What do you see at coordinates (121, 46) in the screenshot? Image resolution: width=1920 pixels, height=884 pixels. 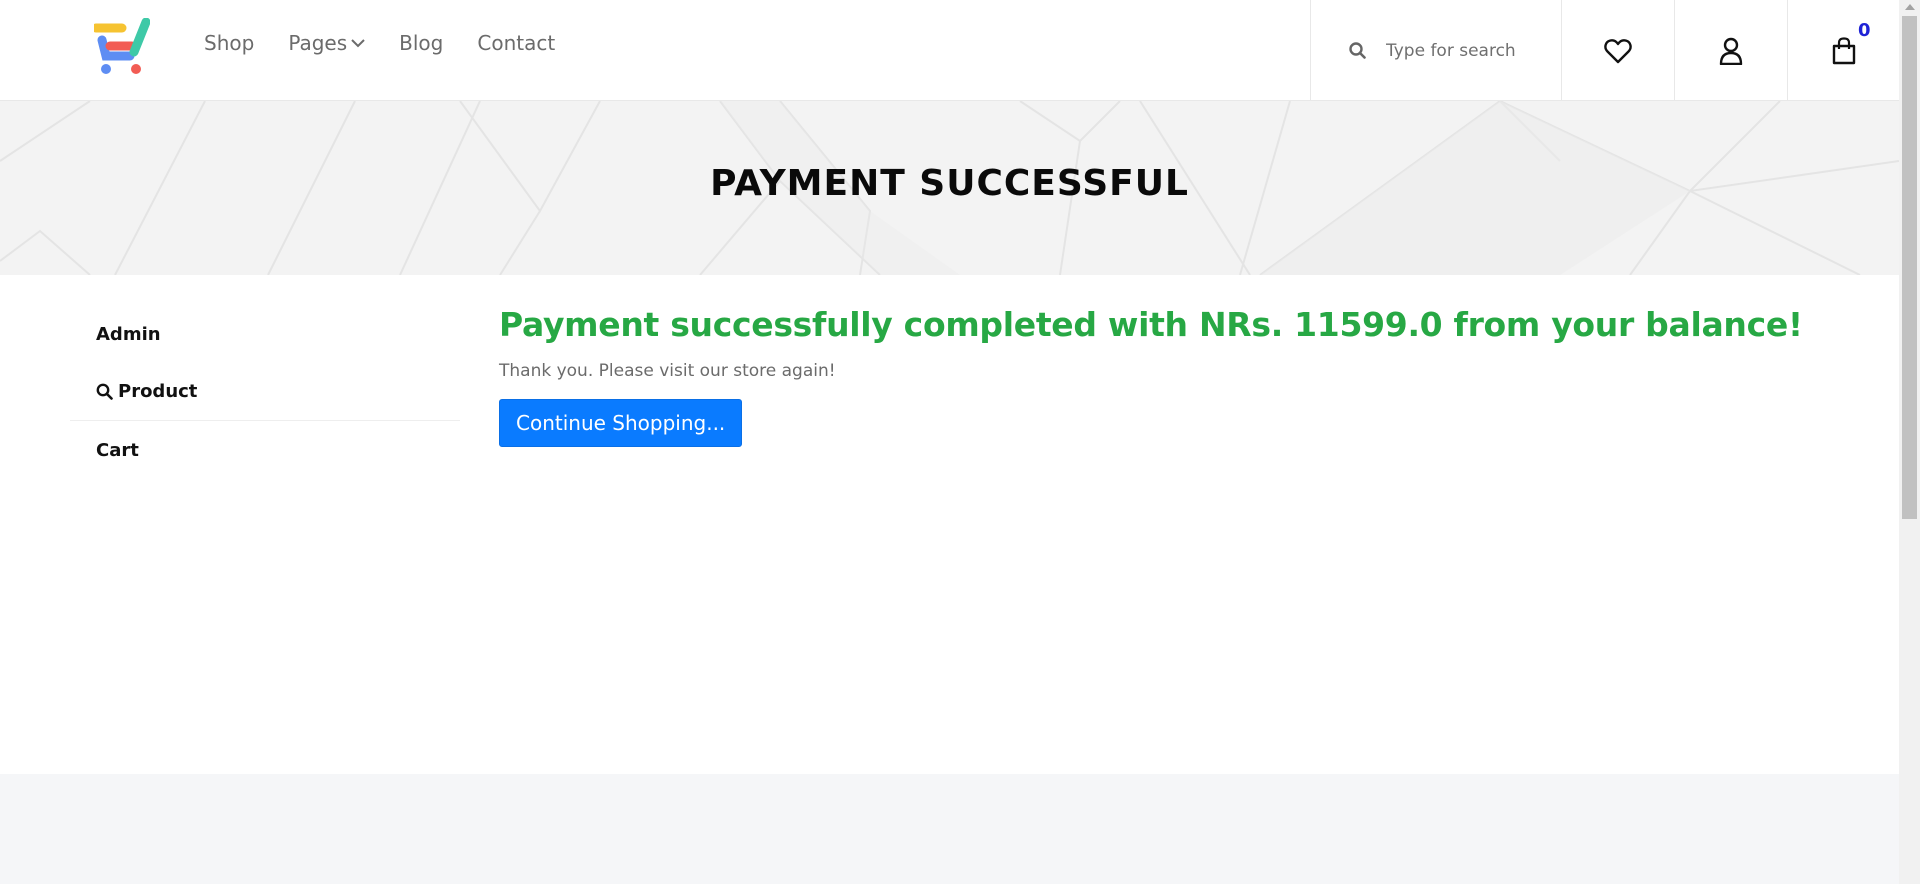 I see `logo-cart-icon` at bounding box center [121, 46].